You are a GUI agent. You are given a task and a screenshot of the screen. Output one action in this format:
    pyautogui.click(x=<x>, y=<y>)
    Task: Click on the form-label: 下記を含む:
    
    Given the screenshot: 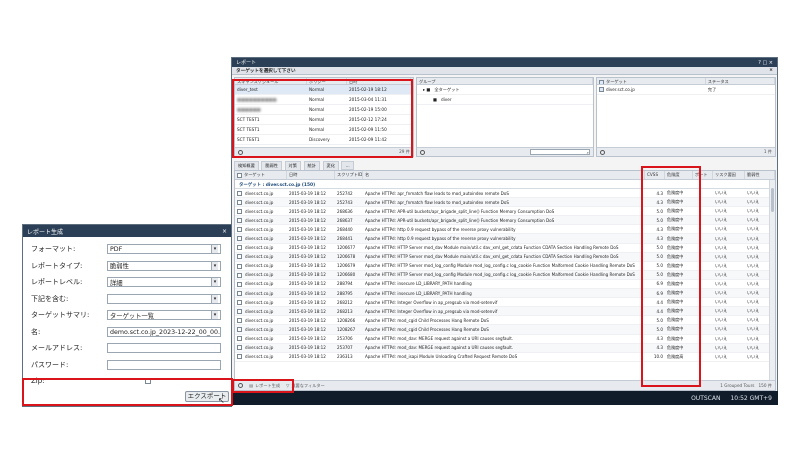 What is the action you would take?
    pyautogui.click(x=50, y=298)
    